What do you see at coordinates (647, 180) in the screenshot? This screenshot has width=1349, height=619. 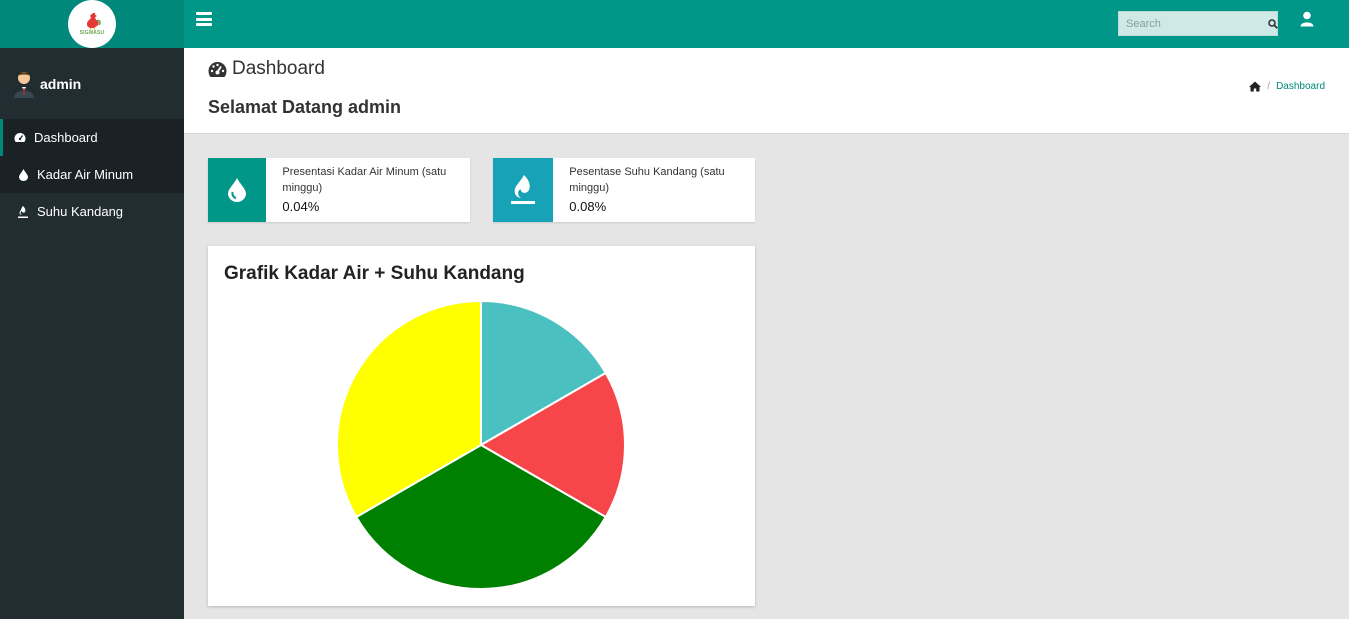 I see `info-box-label: Pesentase Suhu Kandang (satu minggu)` at bounding box center [647, 180].